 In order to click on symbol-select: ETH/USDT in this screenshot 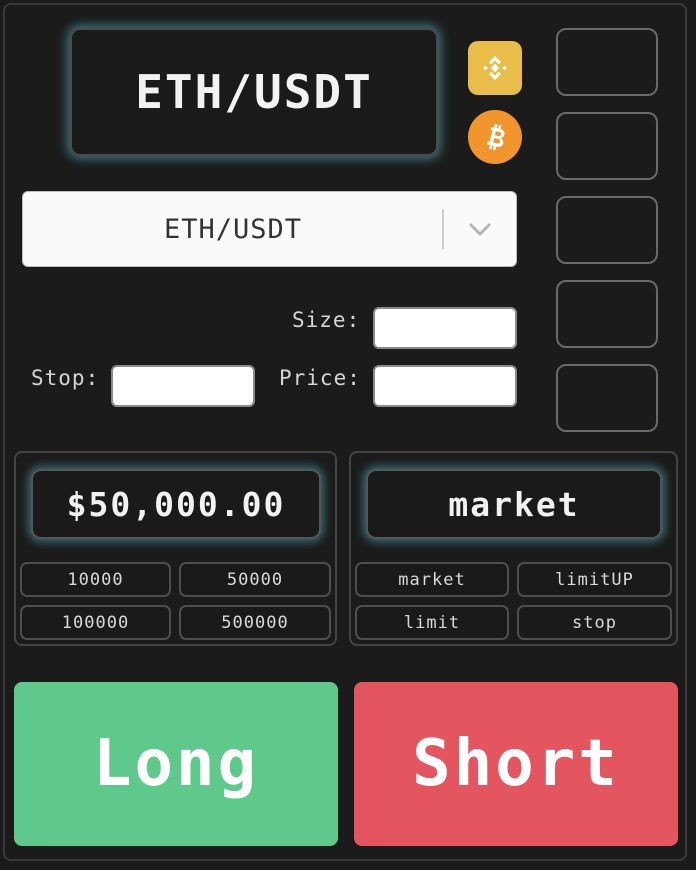, I will do `click(269, 229)`.